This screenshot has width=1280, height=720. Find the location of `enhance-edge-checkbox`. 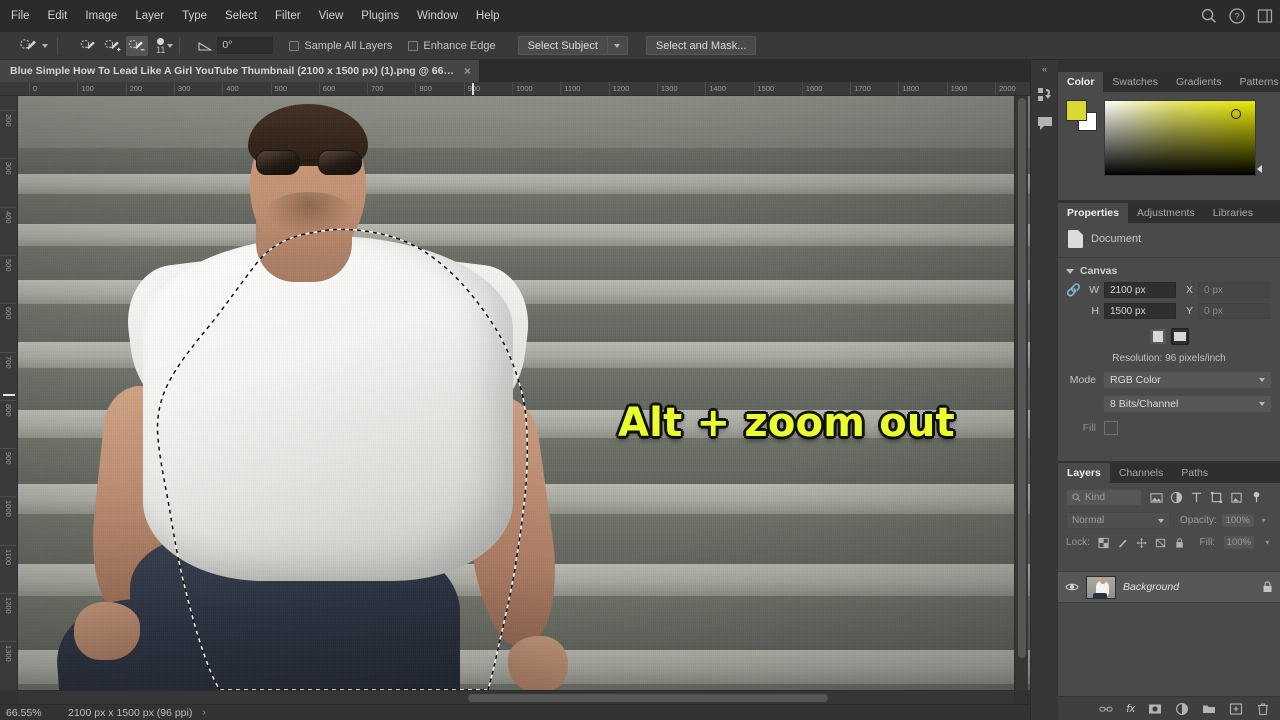

enhance-edge-checkbox is located at coordinates (413, 45).